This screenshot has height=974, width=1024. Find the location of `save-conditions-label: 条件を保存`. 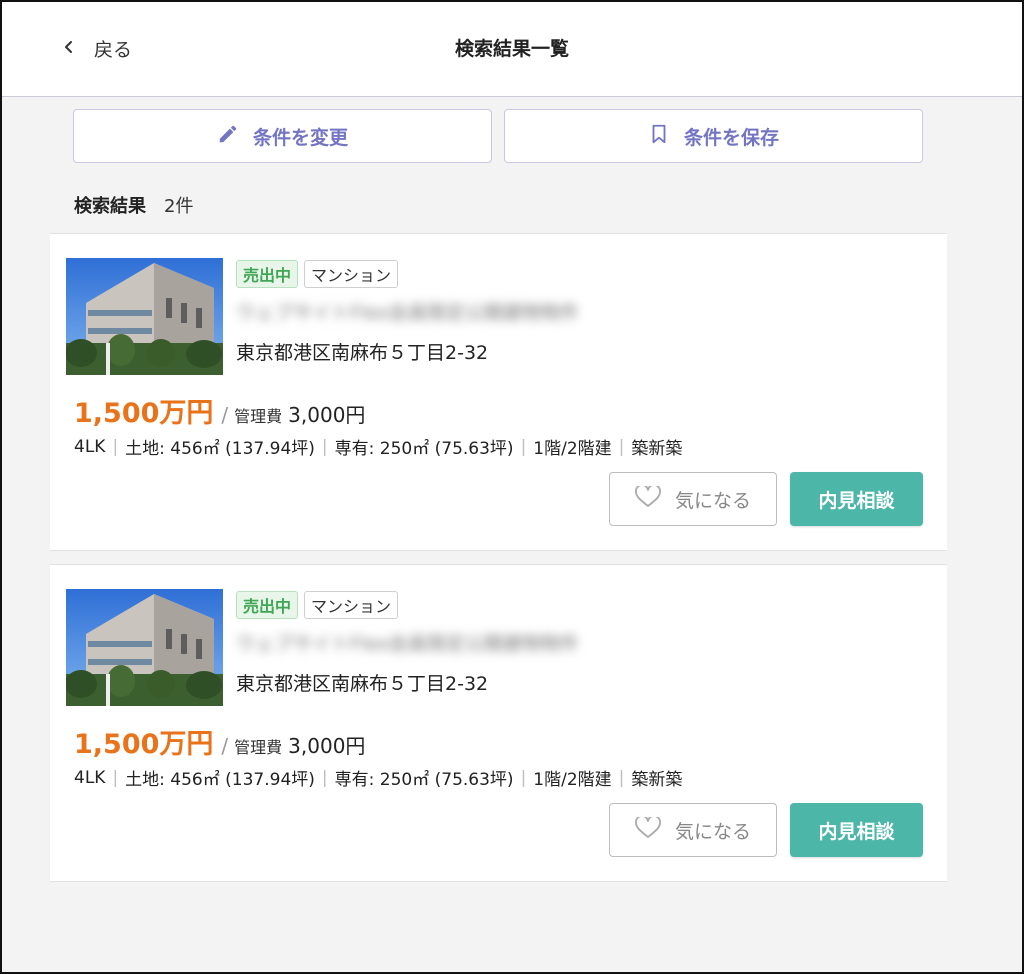

save-conditions-label: 条件を保存 is located at coordinates (731, 137).